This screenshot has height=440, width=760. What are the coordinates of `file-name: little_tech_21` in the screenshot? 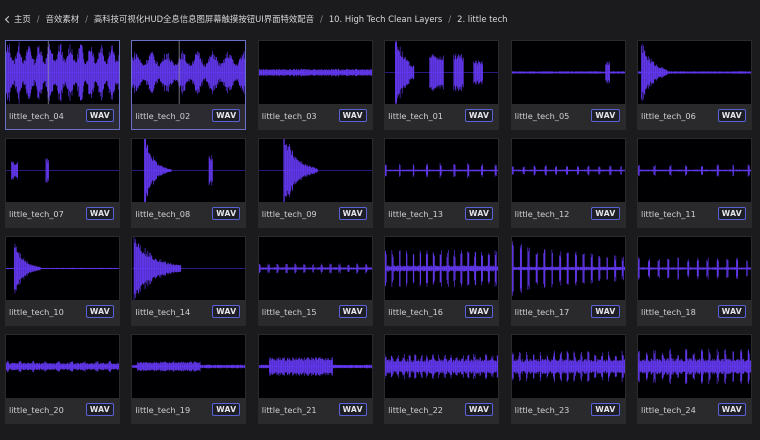 It's located at (289, 410).